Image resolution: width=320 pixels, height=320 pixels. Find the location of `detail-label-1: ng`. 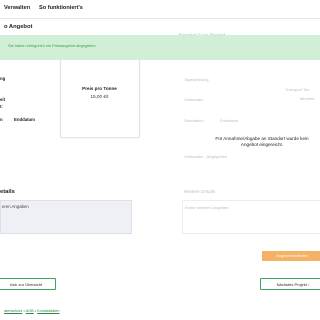

detail-label-1: ng is located at coordinates (3, 78).